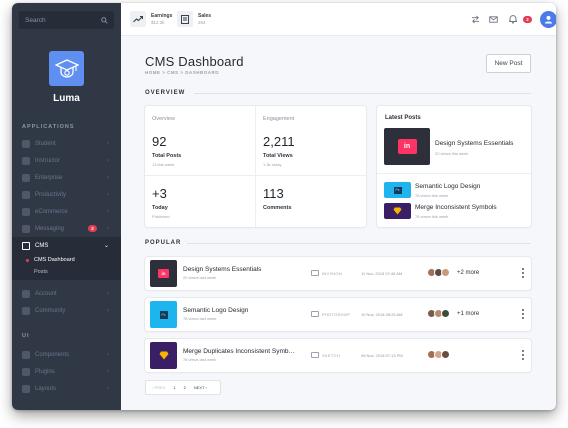 Image resolution: width=568 pixels, height=428 pixels. I want to click on next-page-button: NEXT ›, so click(200, 387).